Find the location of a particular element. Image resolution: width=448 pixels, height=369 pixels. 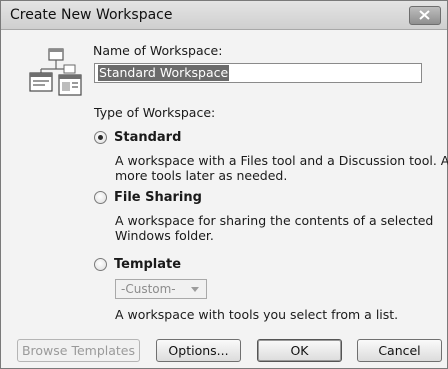

title-bar: Create New Workspace is located at coordinates (224, 15).